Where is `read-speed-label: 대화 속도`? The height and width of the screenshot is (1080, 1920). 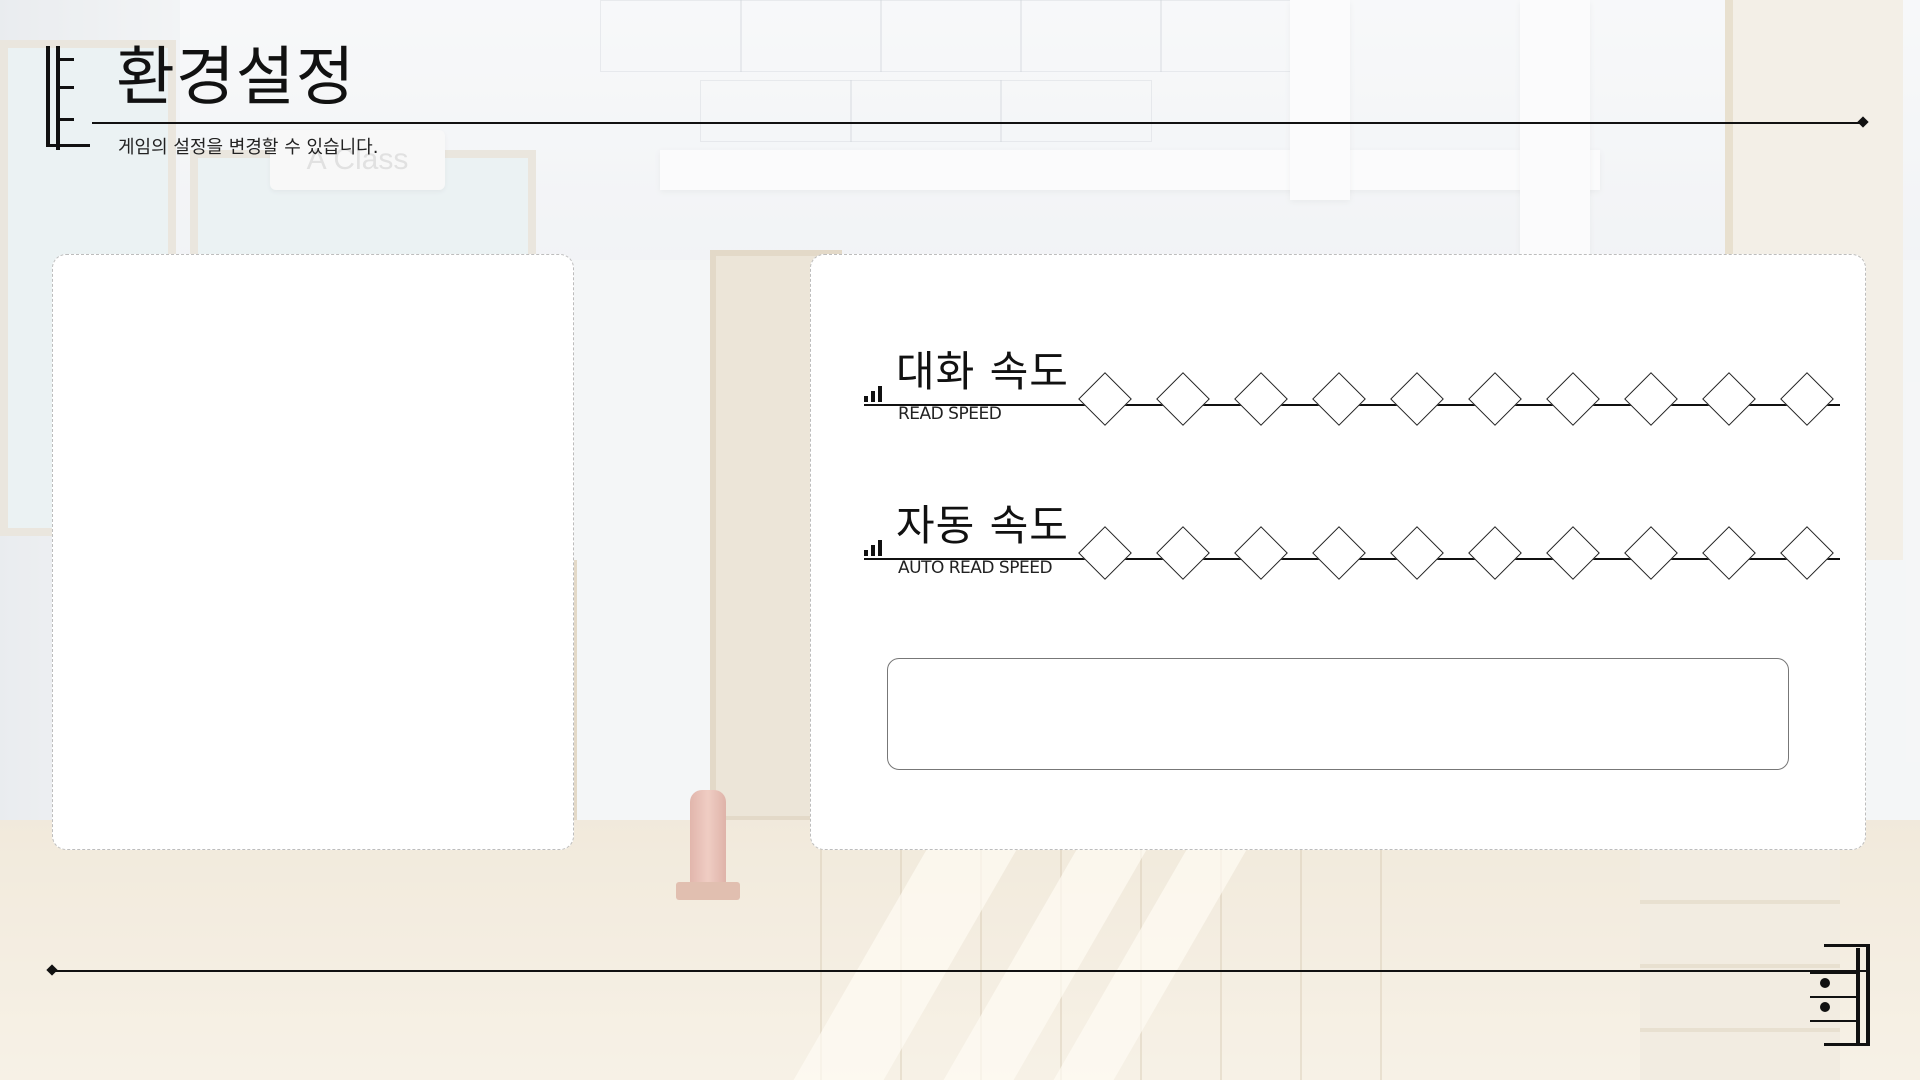
read-speed-label: 대화 속도 is located at coordinates (982, 371).